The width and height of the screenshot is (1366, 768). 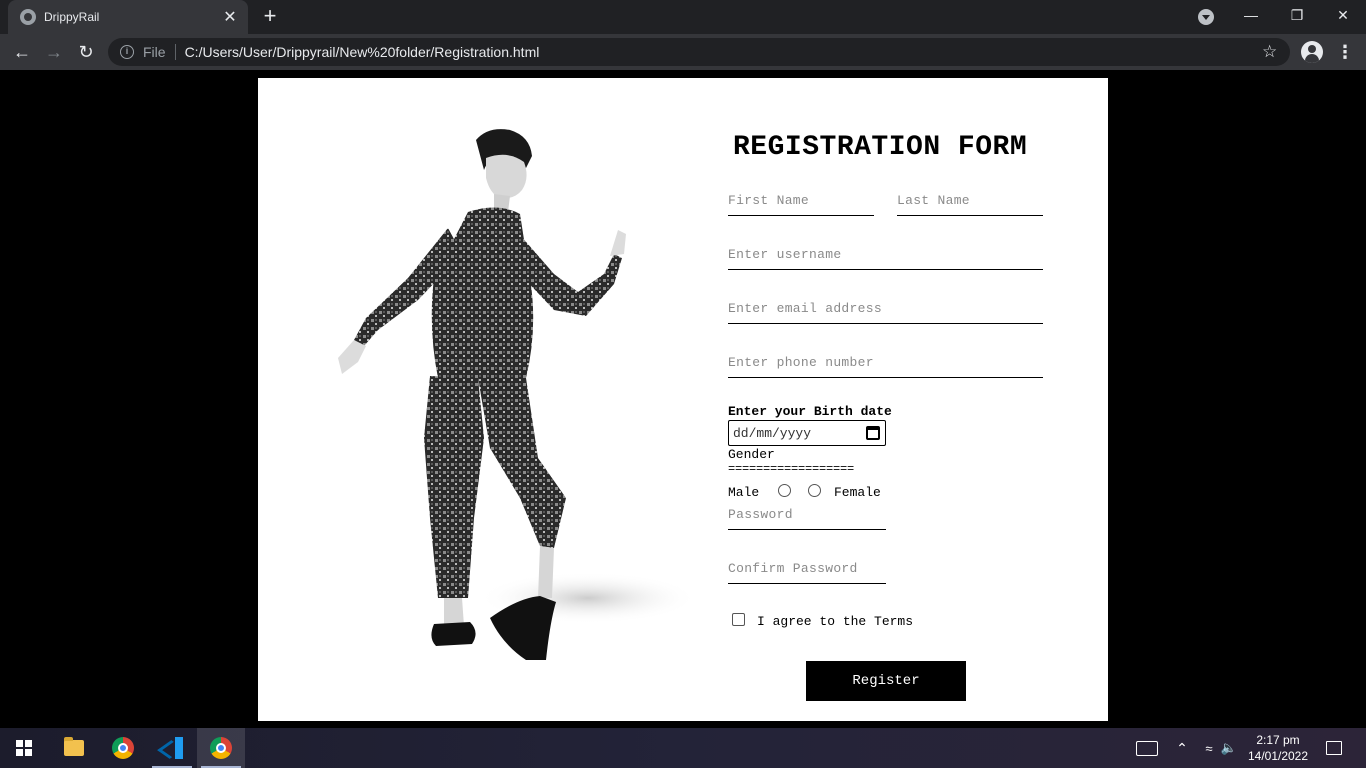 I want to click on terms-checkbox, so click(x=738, y=619).